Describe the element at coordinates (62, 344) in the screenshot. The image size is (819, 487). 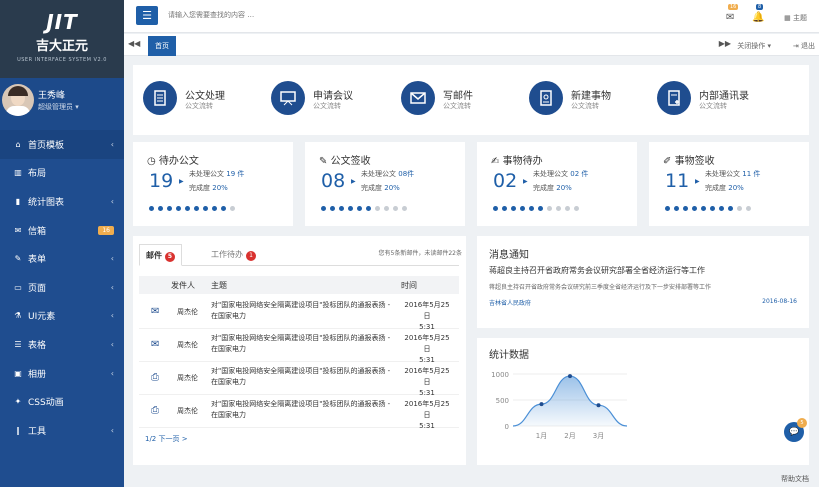
I see `sidebar-item-7: ☰ 表格 ‹` at that location.